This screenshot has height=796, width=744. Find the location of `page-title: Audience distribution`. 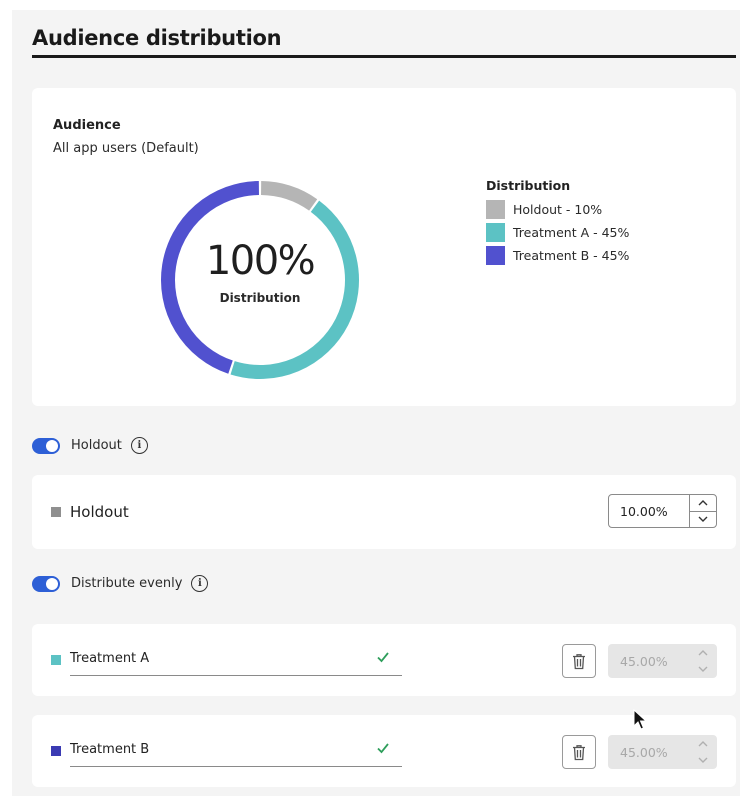

page-title: Audience distribution is located at coordinates (157, 38).